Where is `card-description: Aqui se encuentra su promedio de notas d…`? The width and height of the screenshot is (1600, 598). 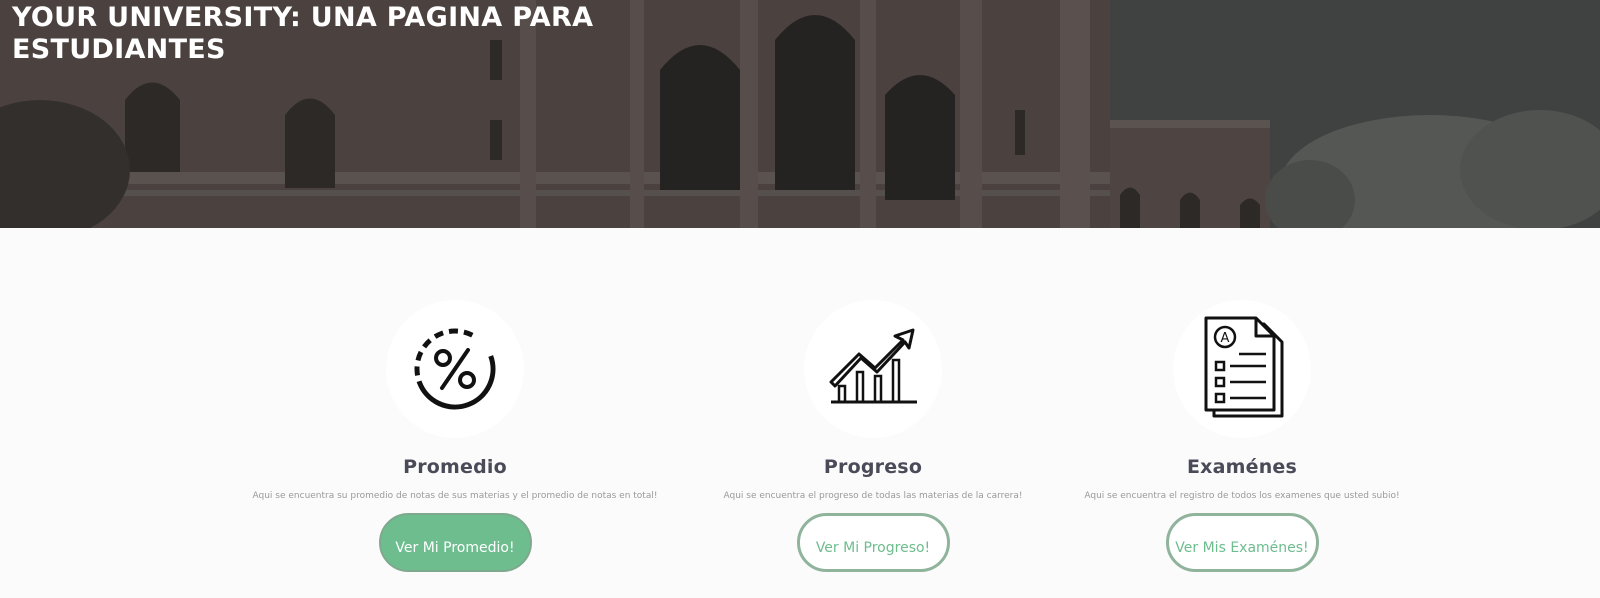
card-description: Aqui se encuentra su promedio de notas d… is located at coordinates (455, 496).